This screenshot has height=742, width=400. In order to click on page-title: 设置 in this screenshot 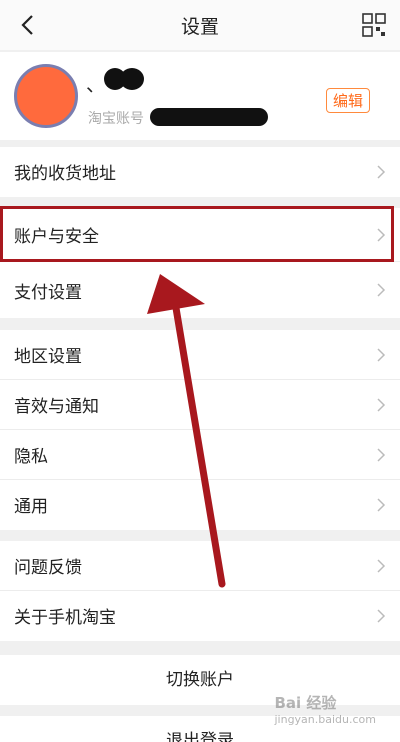, I will do `click(199, 27)`.